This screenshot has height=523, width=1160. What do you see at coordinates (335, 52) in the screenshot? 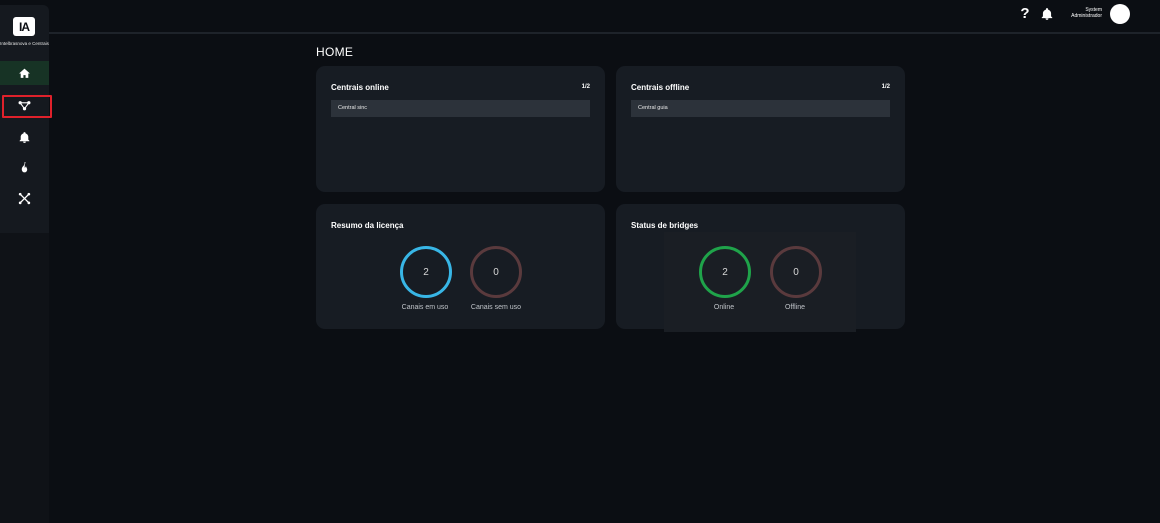
I see `page-title: HOME` at bounding box center [335, 52].